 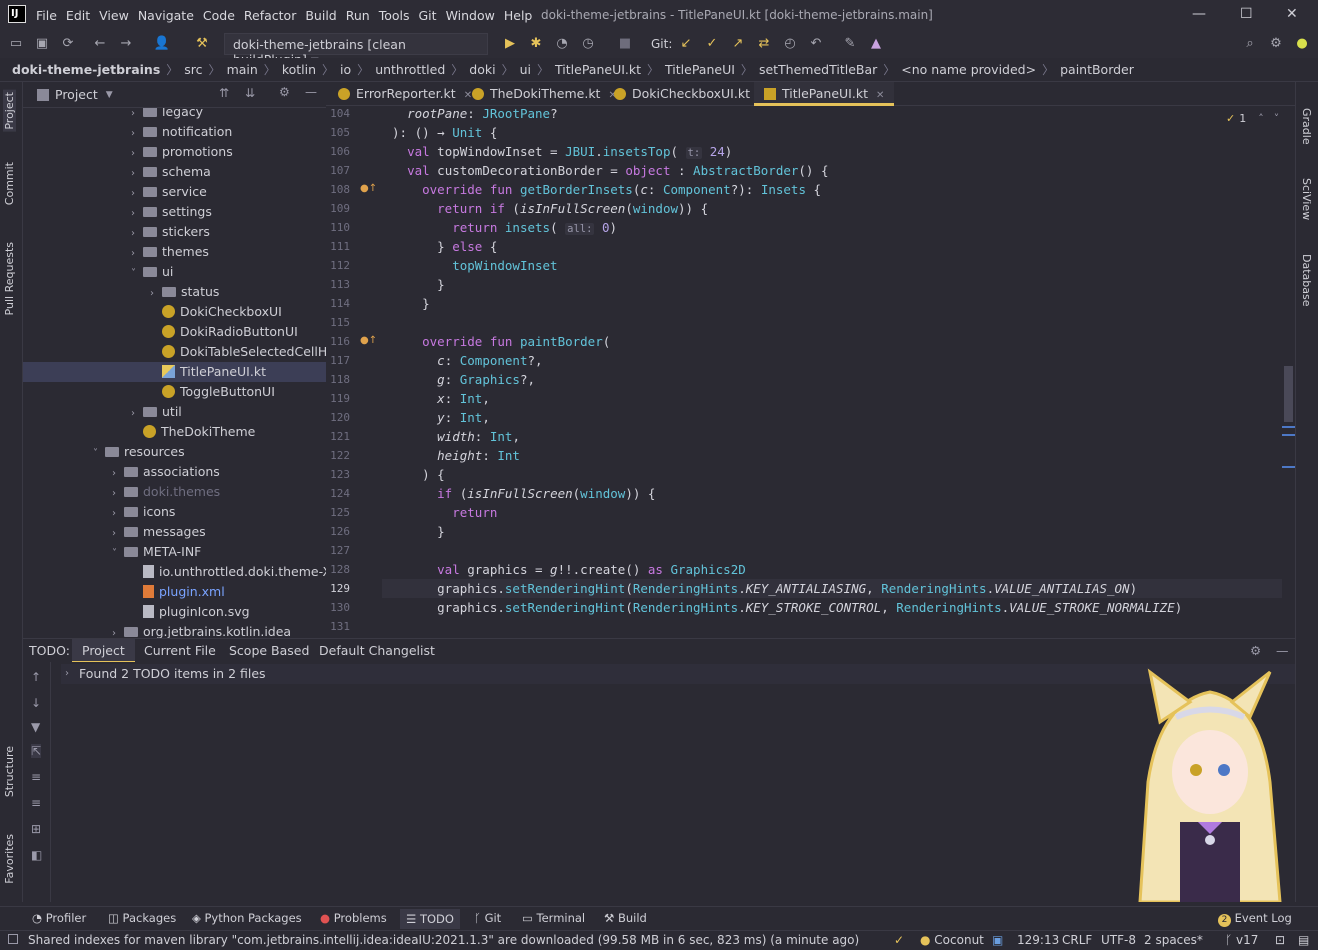 I want to click on breadcrumb-item: doki, so click(x=482, y=69).